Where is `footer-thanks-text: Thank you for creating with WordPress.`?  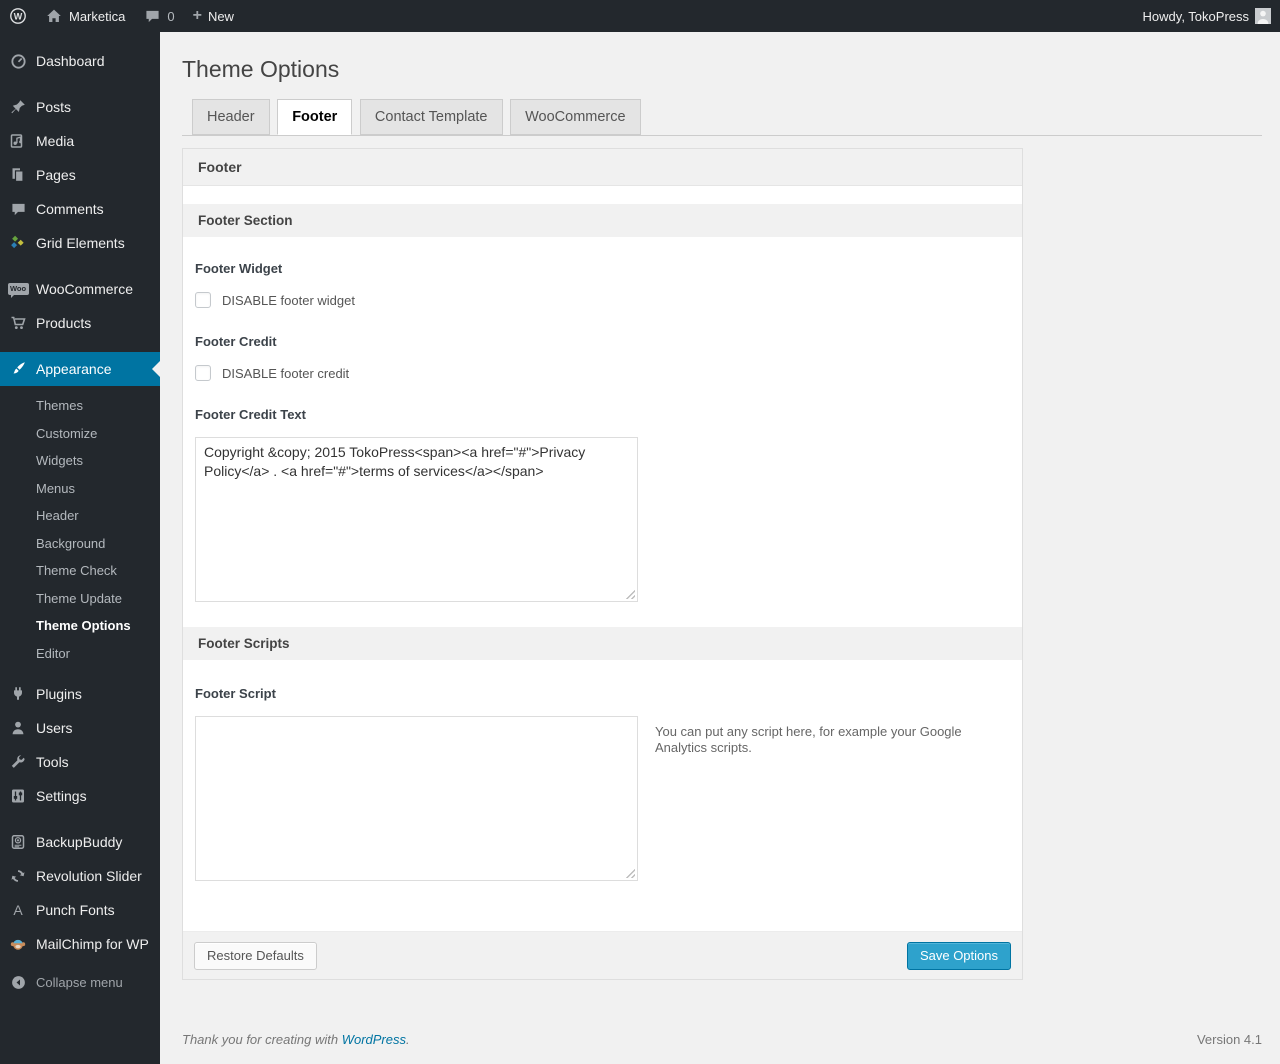 footer-thanks-text: Thank you for creating with WordPress. is located at coordinates (296, 1039).